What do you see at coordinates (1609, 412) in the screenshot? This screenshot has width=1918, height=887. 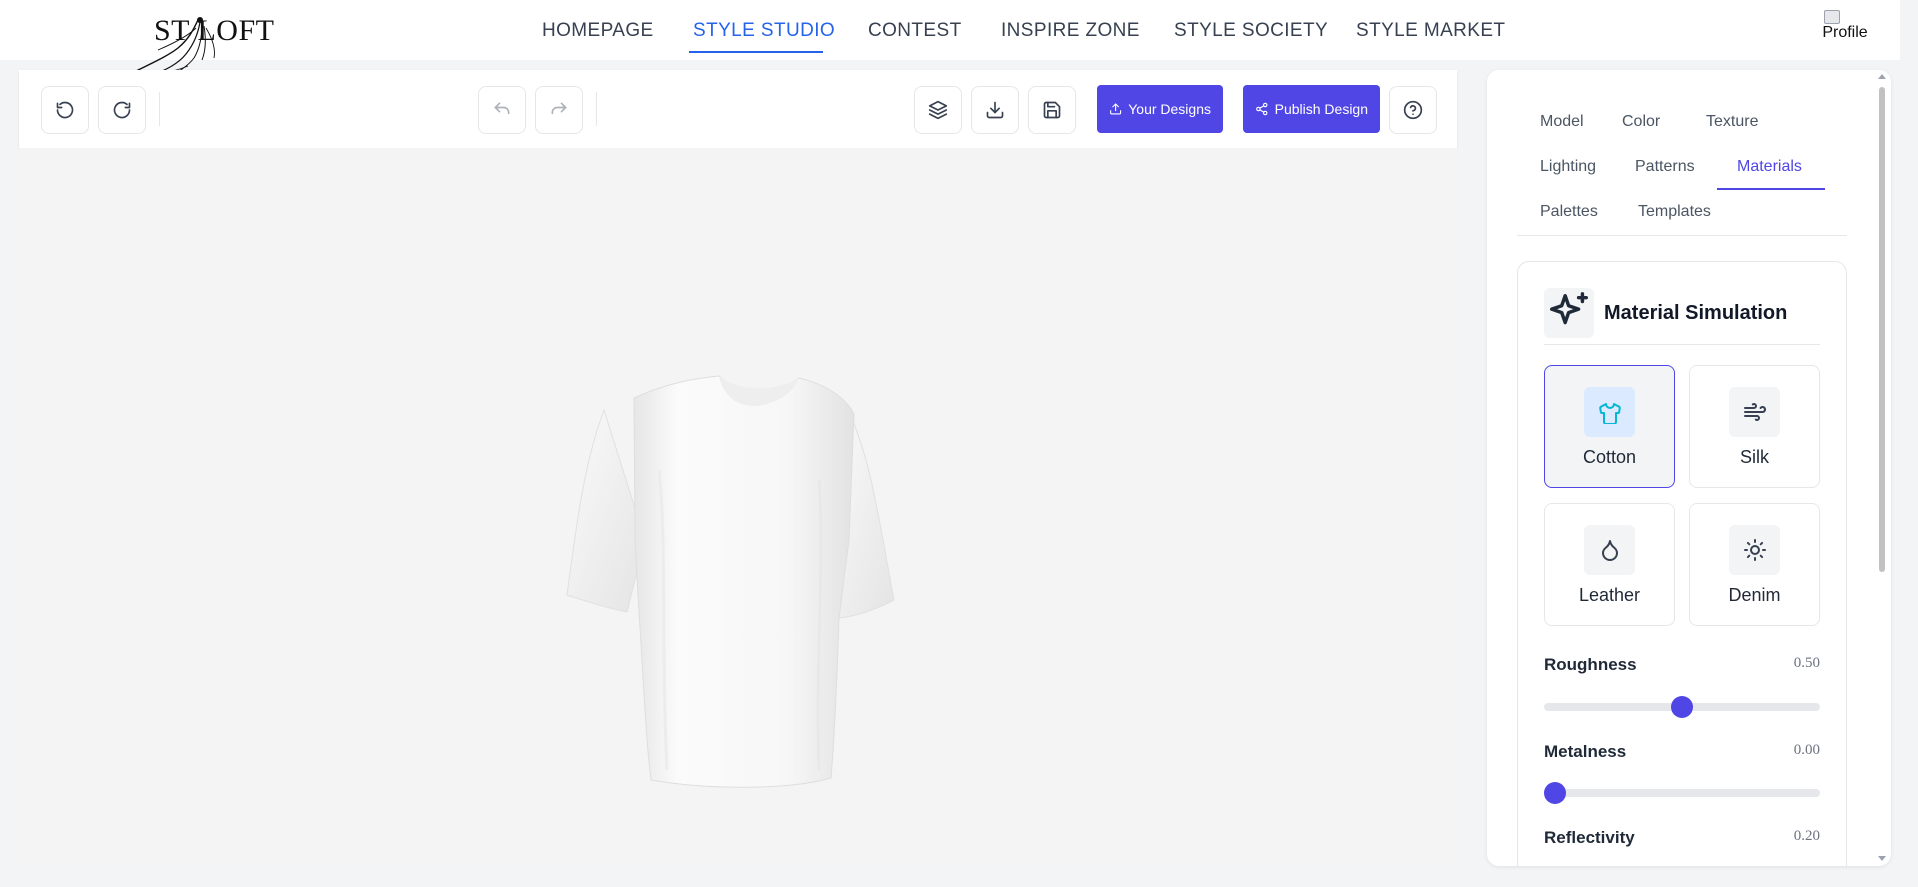 I see `shirt-icon` at bounding box center [1609, 412].